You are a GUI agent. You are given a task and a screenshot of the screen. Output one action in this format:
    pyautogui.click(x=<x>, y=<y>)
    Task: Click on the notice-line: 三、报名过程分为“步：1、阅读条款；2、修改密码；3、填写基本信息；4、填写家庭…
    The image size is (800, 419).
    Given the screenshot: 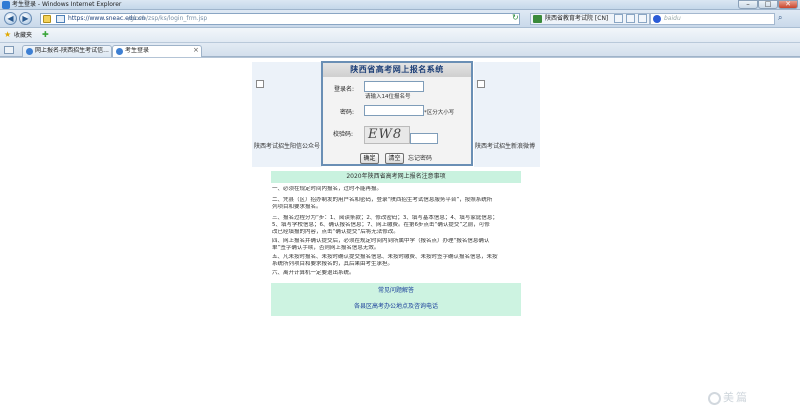 What is the action you would take?
    pyautogui.click(x=385, y=218)
    